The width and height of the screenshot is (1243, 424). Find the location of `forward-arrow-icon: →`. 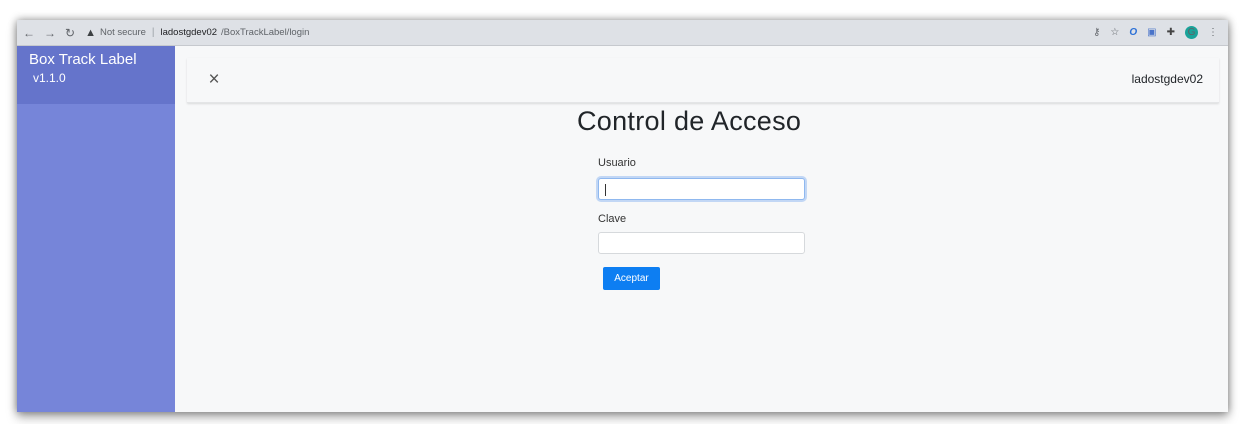

forward-arrow-icon: → is located at coordinates (50, 33).